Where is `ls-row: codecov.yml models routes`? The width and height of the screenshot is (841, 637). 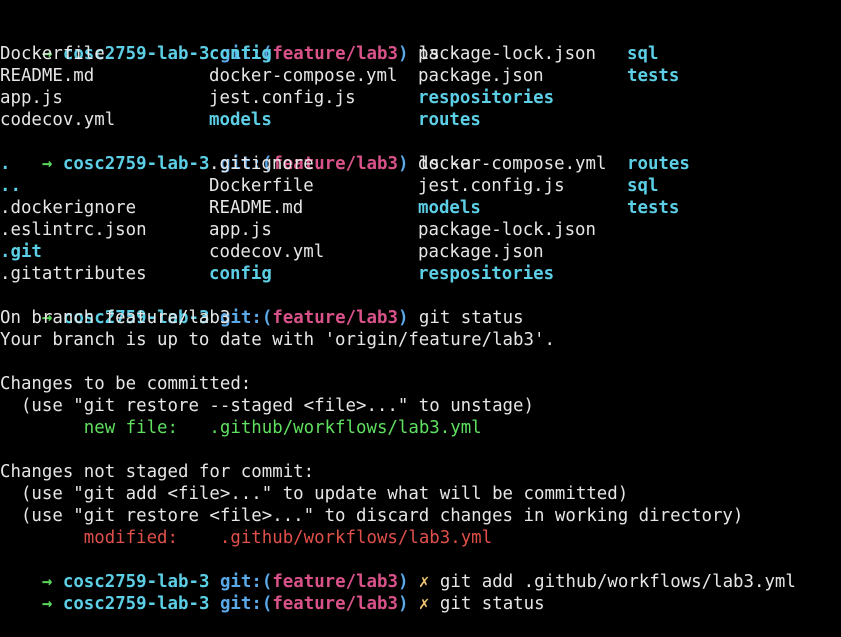 ls-row: codecov.yml models routes is located at coordinates (420, 120).